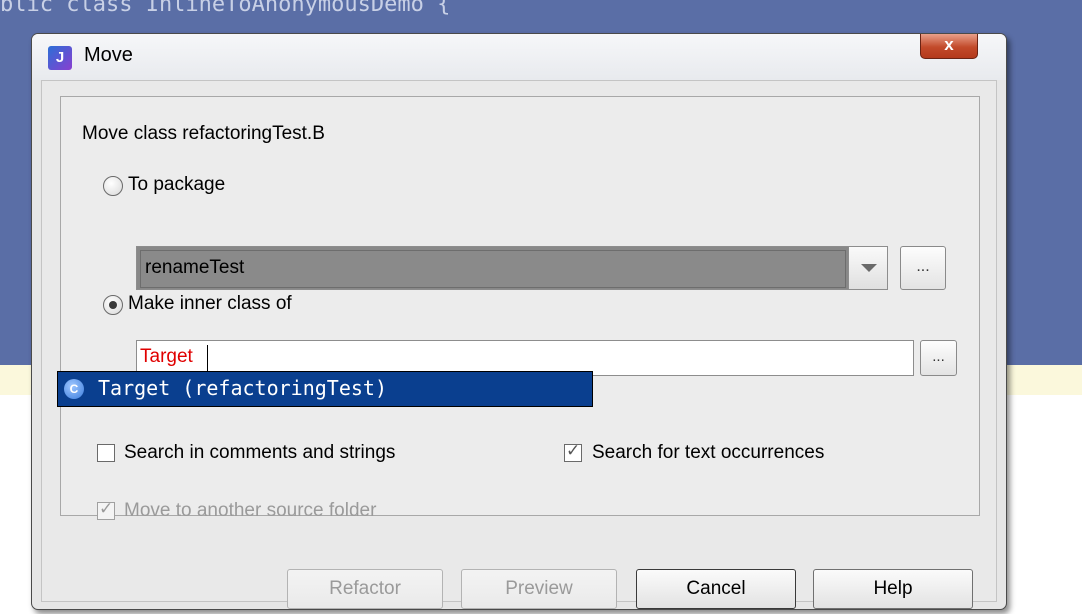 The height and width of the screenshot is (614, 1082). I want to click on move-heading: Move class refactoringTest.B, so click(203, 133).